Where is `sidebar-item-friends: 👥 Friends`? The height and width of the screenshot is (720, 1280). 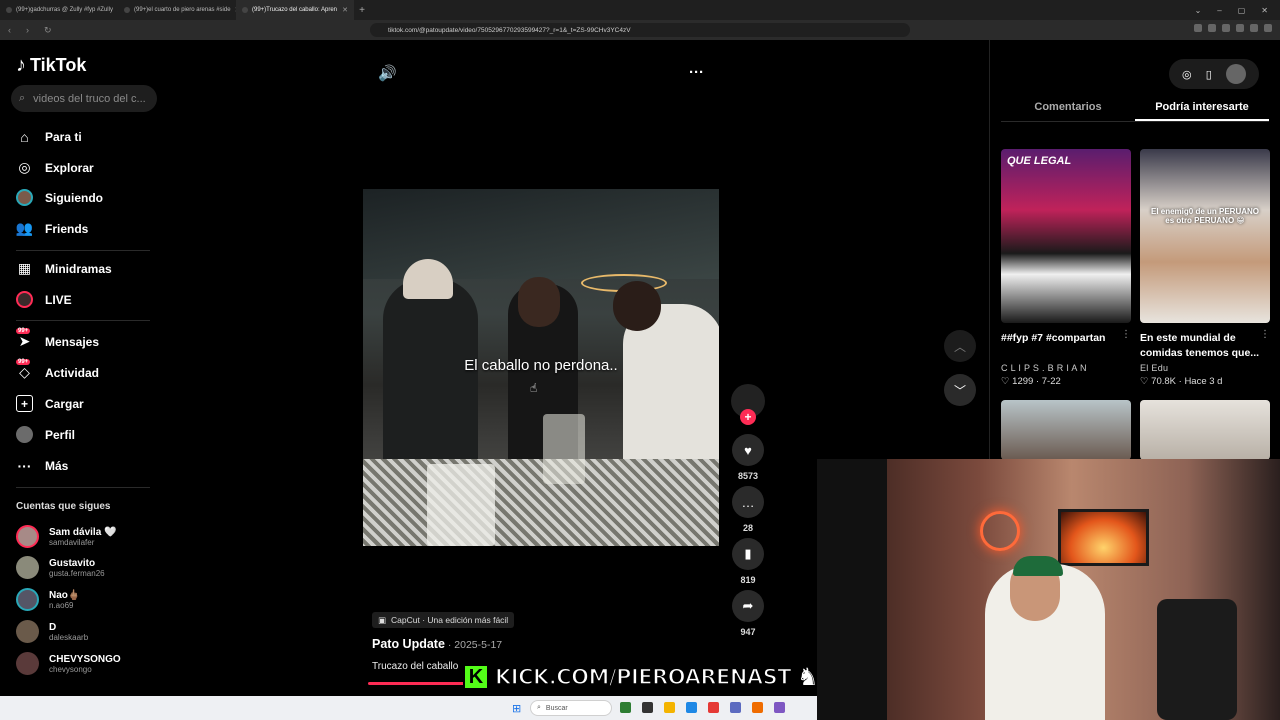 sidebar-item-friends: 👥 Friends is located at coordinates (52, 228).